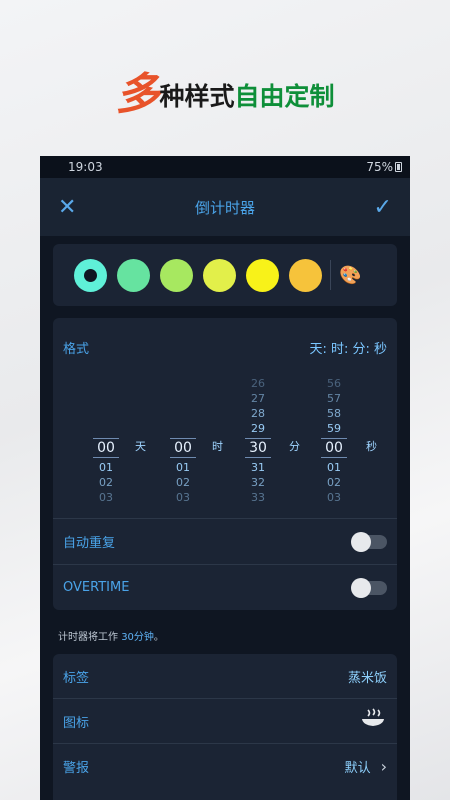 This screenshot has height=800, width=450. Describe the element at coordinates (197, 96) in the screenshot. I see `promo-dark: 种样式` at that location.